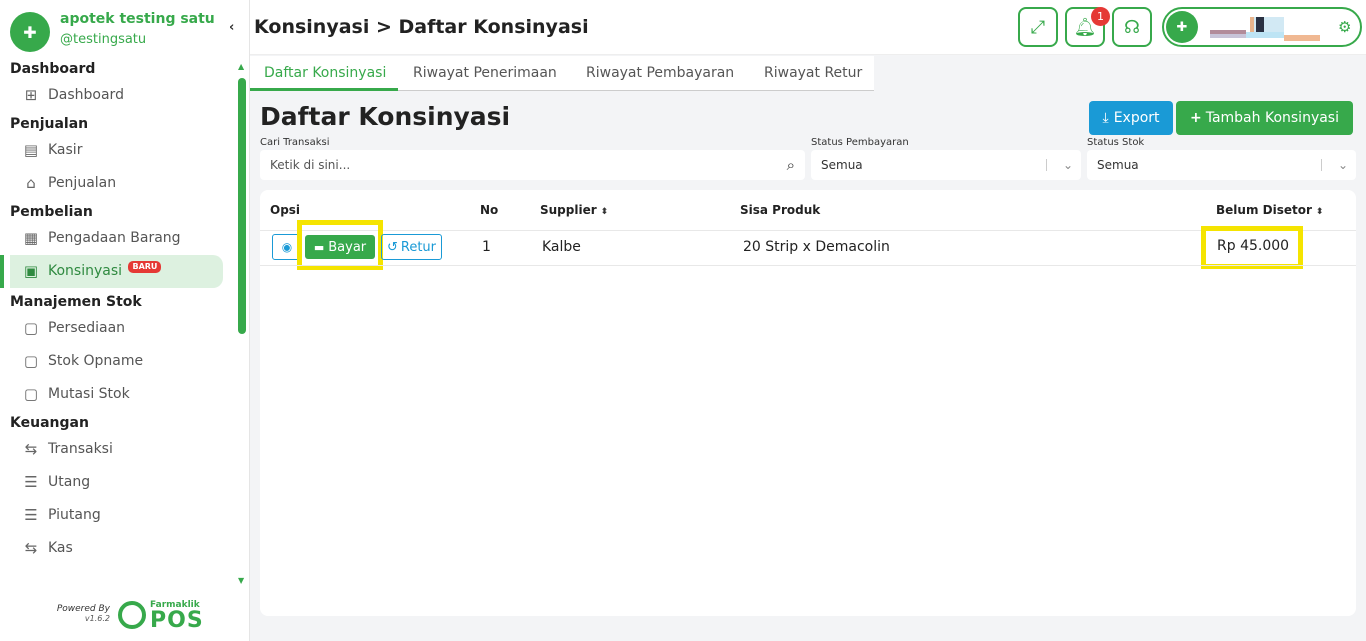 The image size is (1366, 641). I want to click on search-input: Ketik di sini... ⌕, so click(532, 165).